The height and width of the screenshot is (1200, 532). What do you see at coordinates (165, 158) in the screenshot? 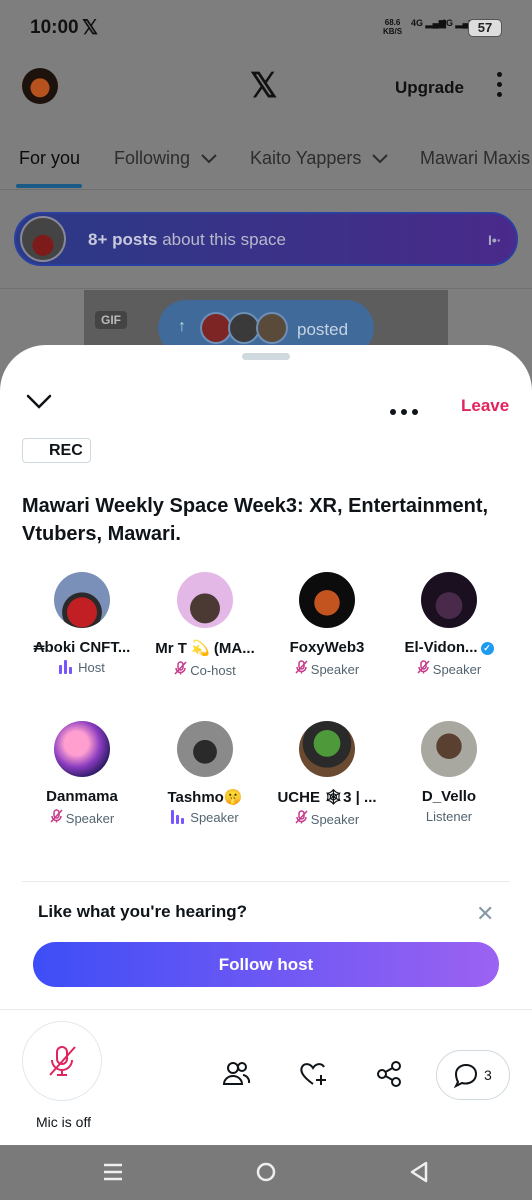
I see `tab-following: Following` at bounding box center [165, 158].